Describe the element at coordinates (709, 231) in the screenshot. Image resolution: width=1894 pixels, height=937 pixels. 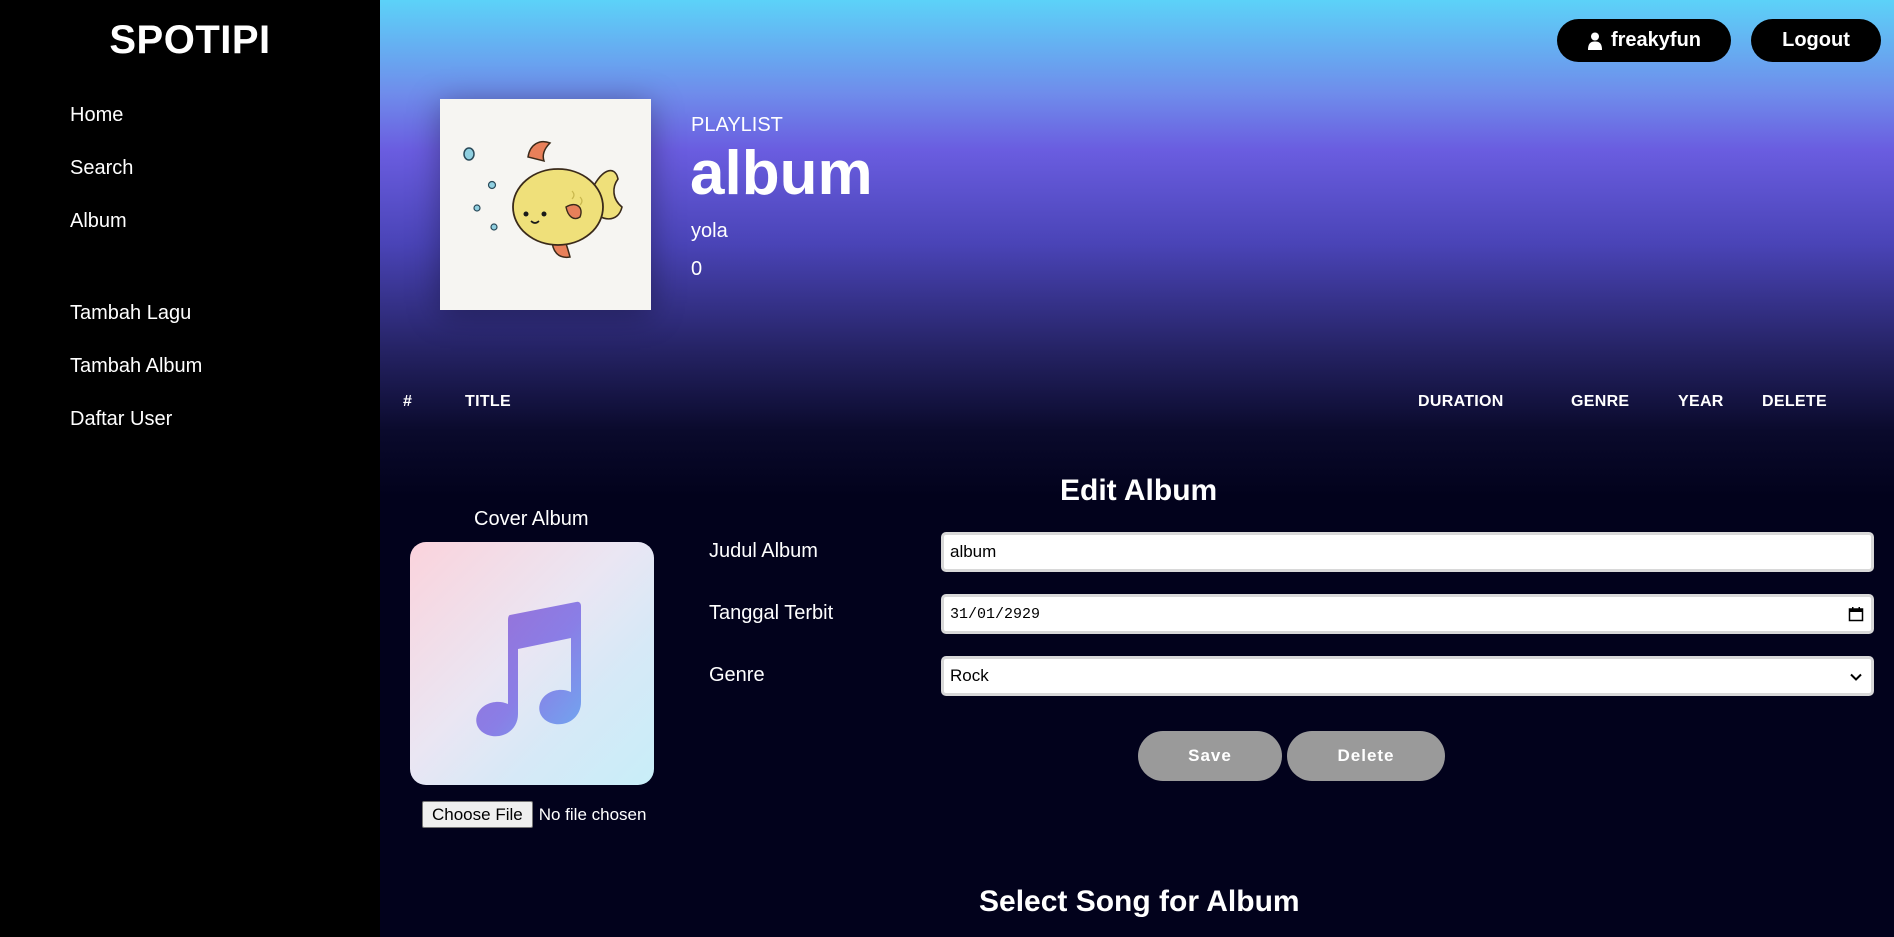
I see `playlist-owner: yola` at that location.